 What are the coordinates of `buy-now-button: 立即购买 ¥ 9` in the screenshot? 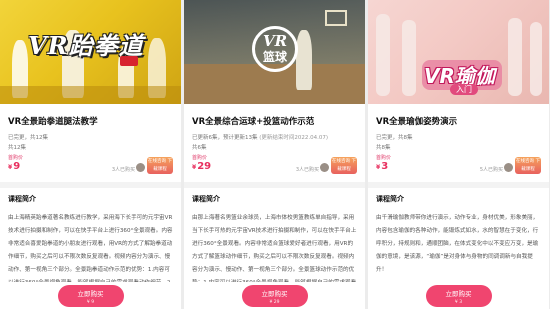 It's located at (90, 296).